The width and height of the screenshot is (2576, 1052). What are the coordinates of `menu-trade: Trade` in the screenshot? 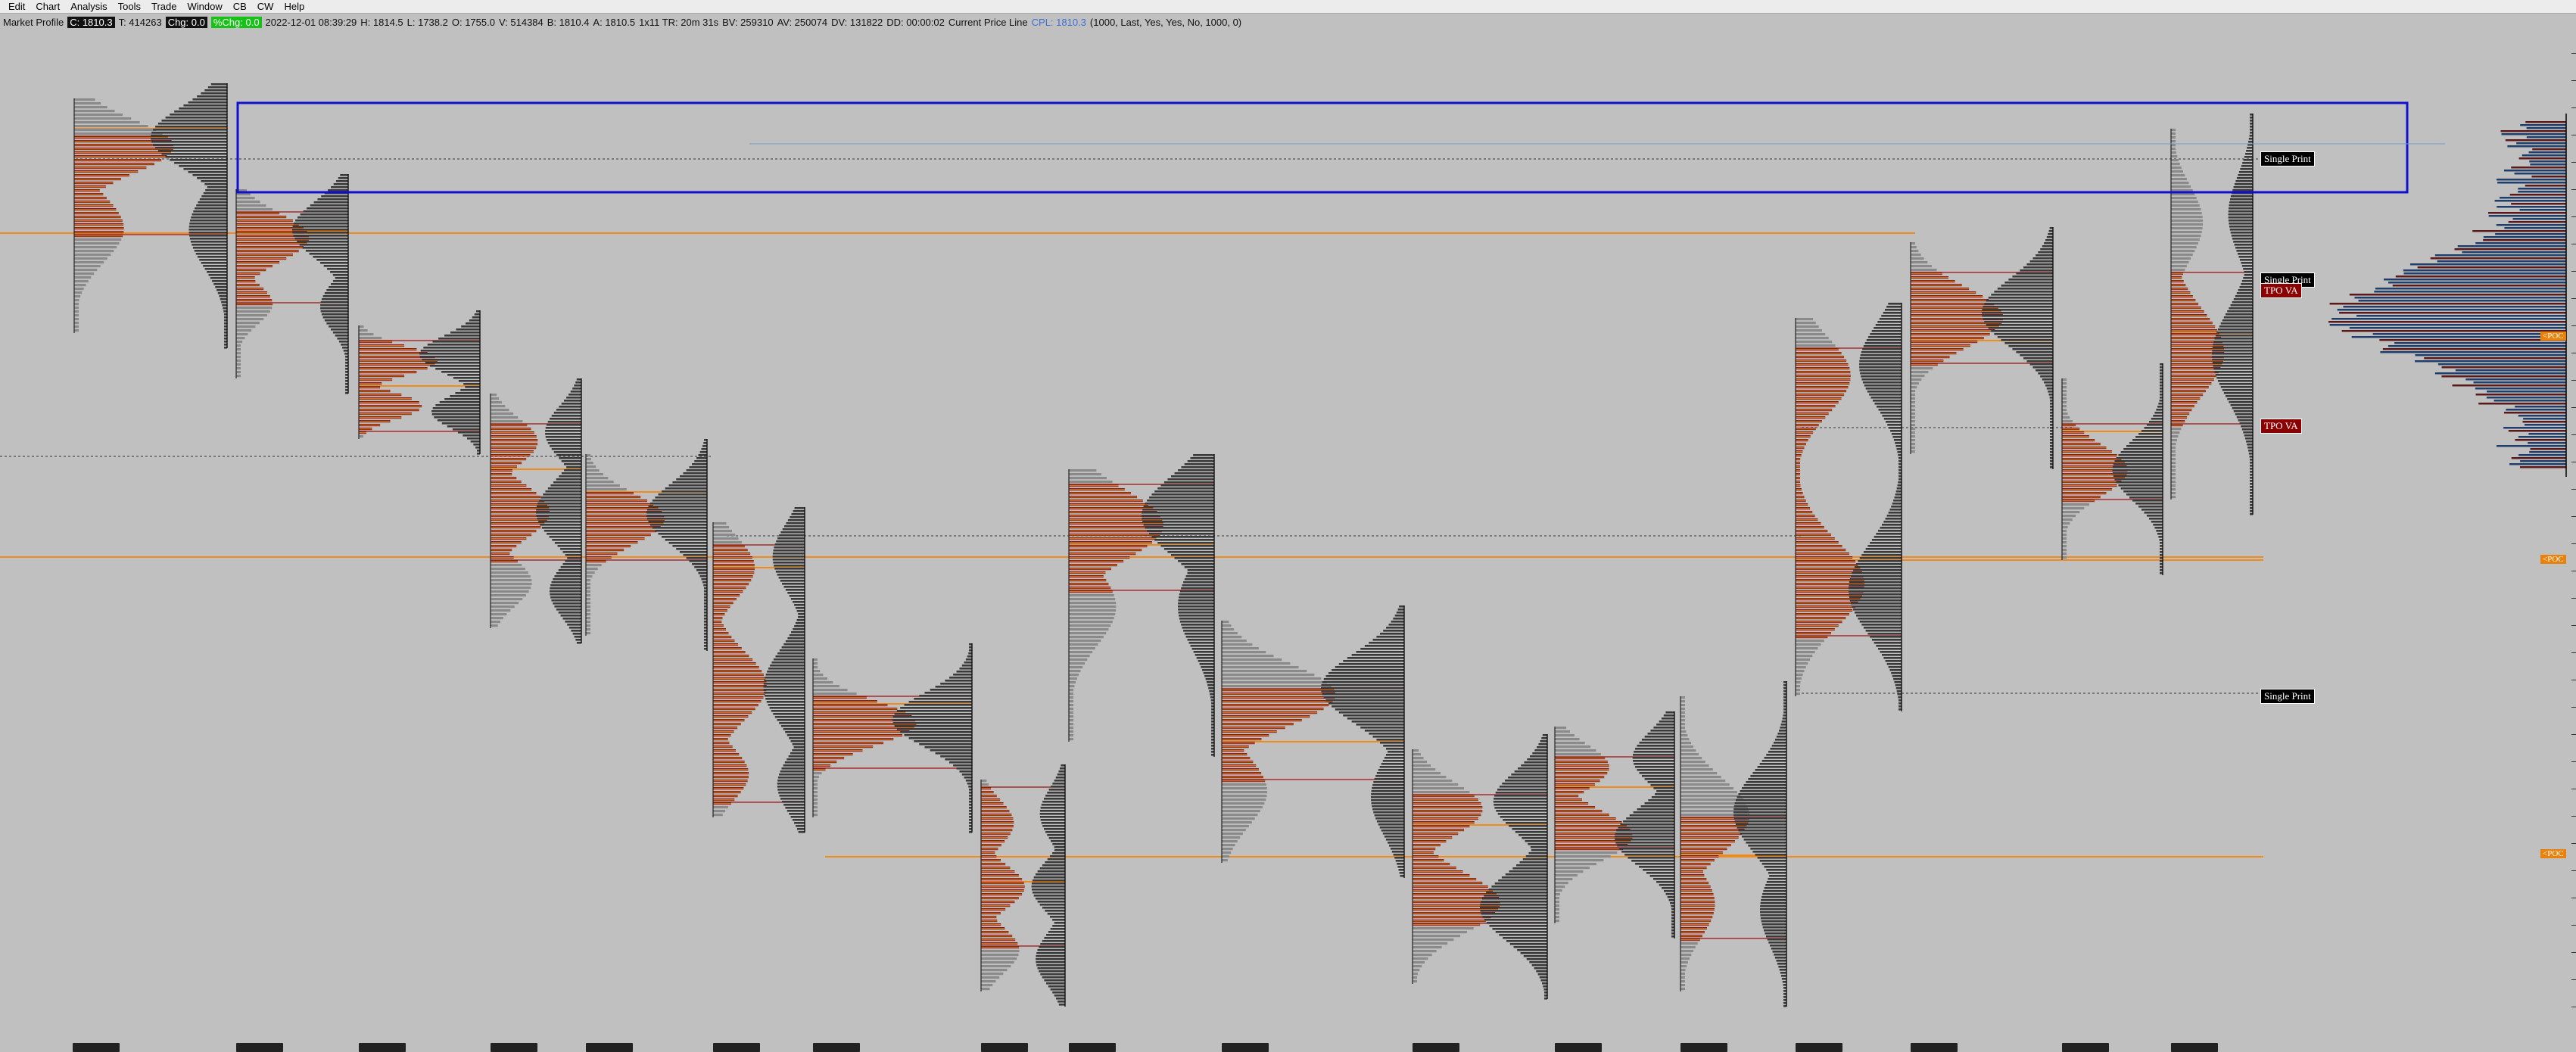 It's located at (164, 7).